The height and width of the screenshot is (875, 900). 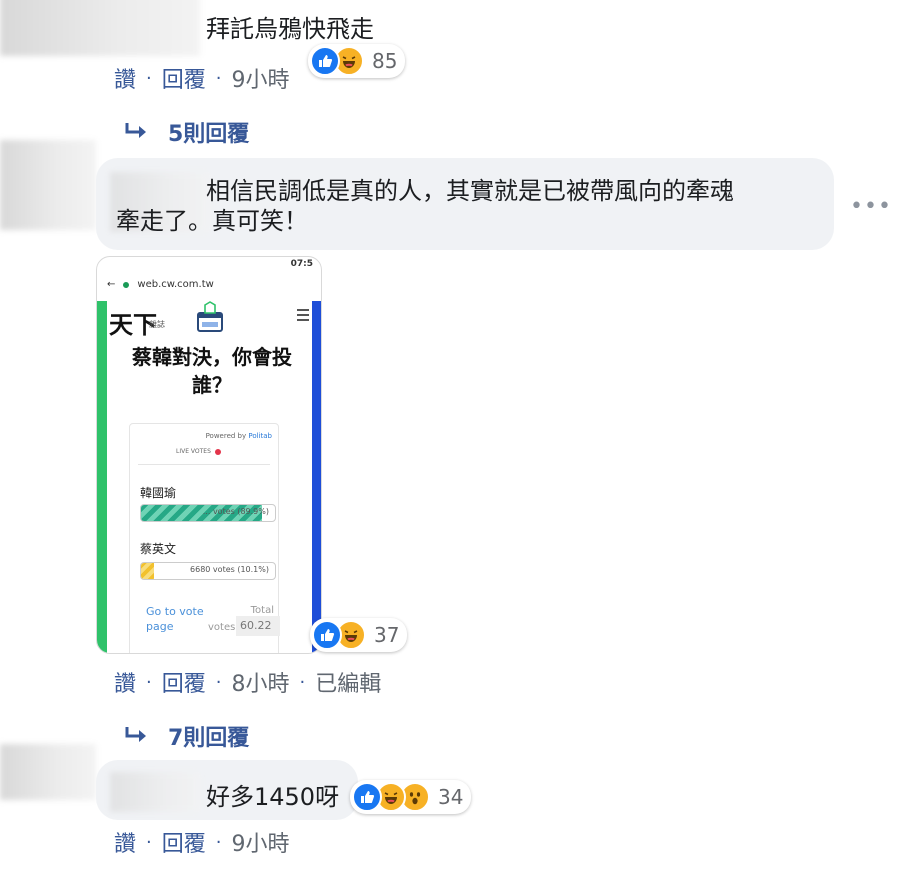 I want to click on replies-label: 7則回覆, so click(x=209, y=738).